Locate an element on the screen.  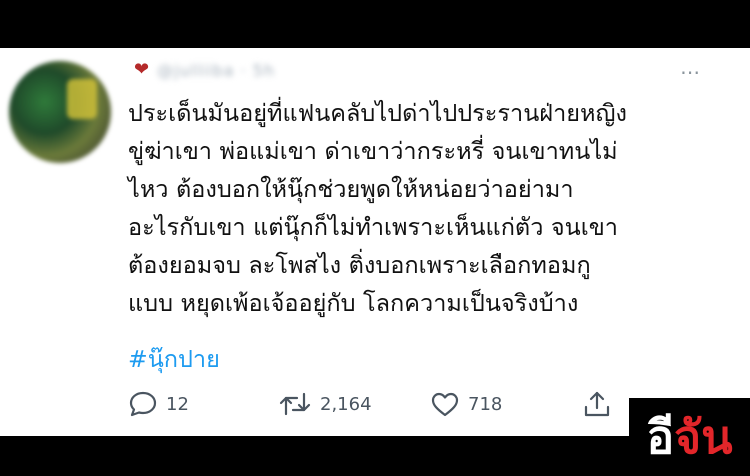
logo-text-red: จัน is located at coordinates (703, 437).